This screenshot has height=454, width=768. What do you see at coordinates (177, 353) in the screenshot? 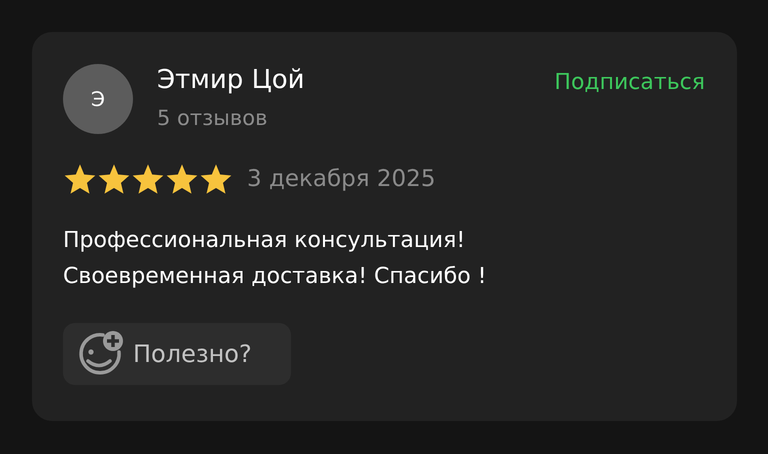
I see `helpful-button: Полезно?` at bounding box center [177, 353].